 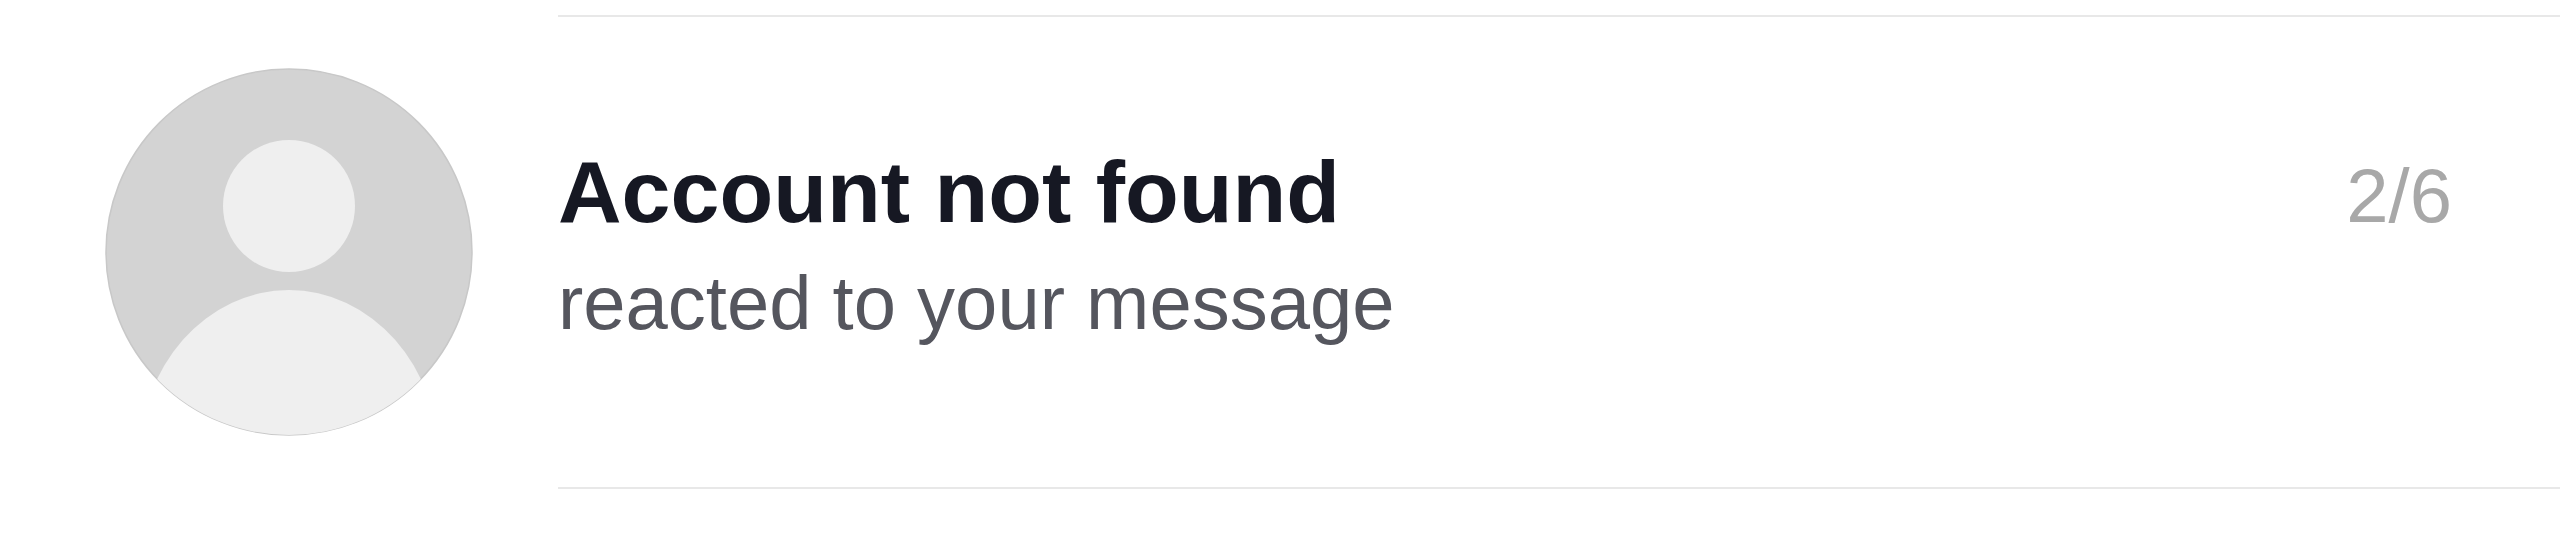 I want to click on message-preview: reacted to your message, so click(x=977, y=302).